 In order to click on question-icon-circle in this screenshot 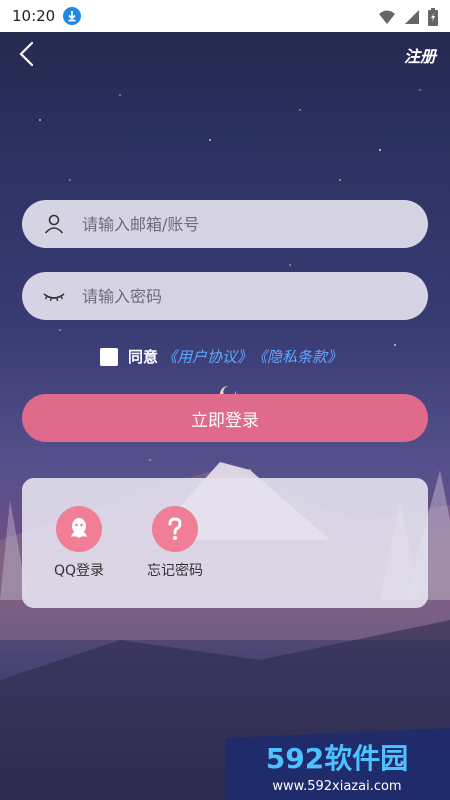, I will do `click(175, 529)`.